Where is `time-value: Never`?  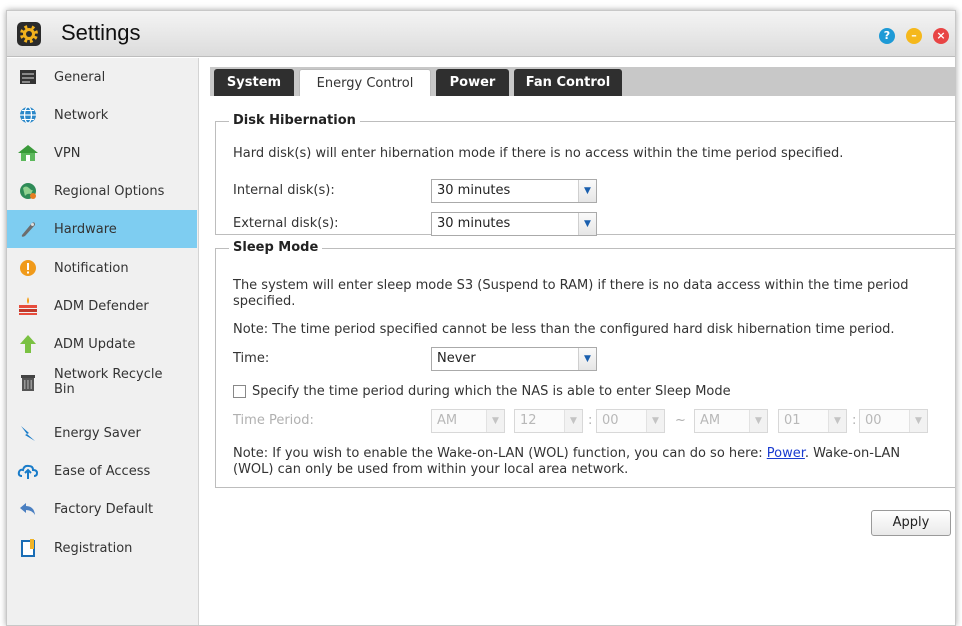 time-value: Never is located at coordinates (456, 358).